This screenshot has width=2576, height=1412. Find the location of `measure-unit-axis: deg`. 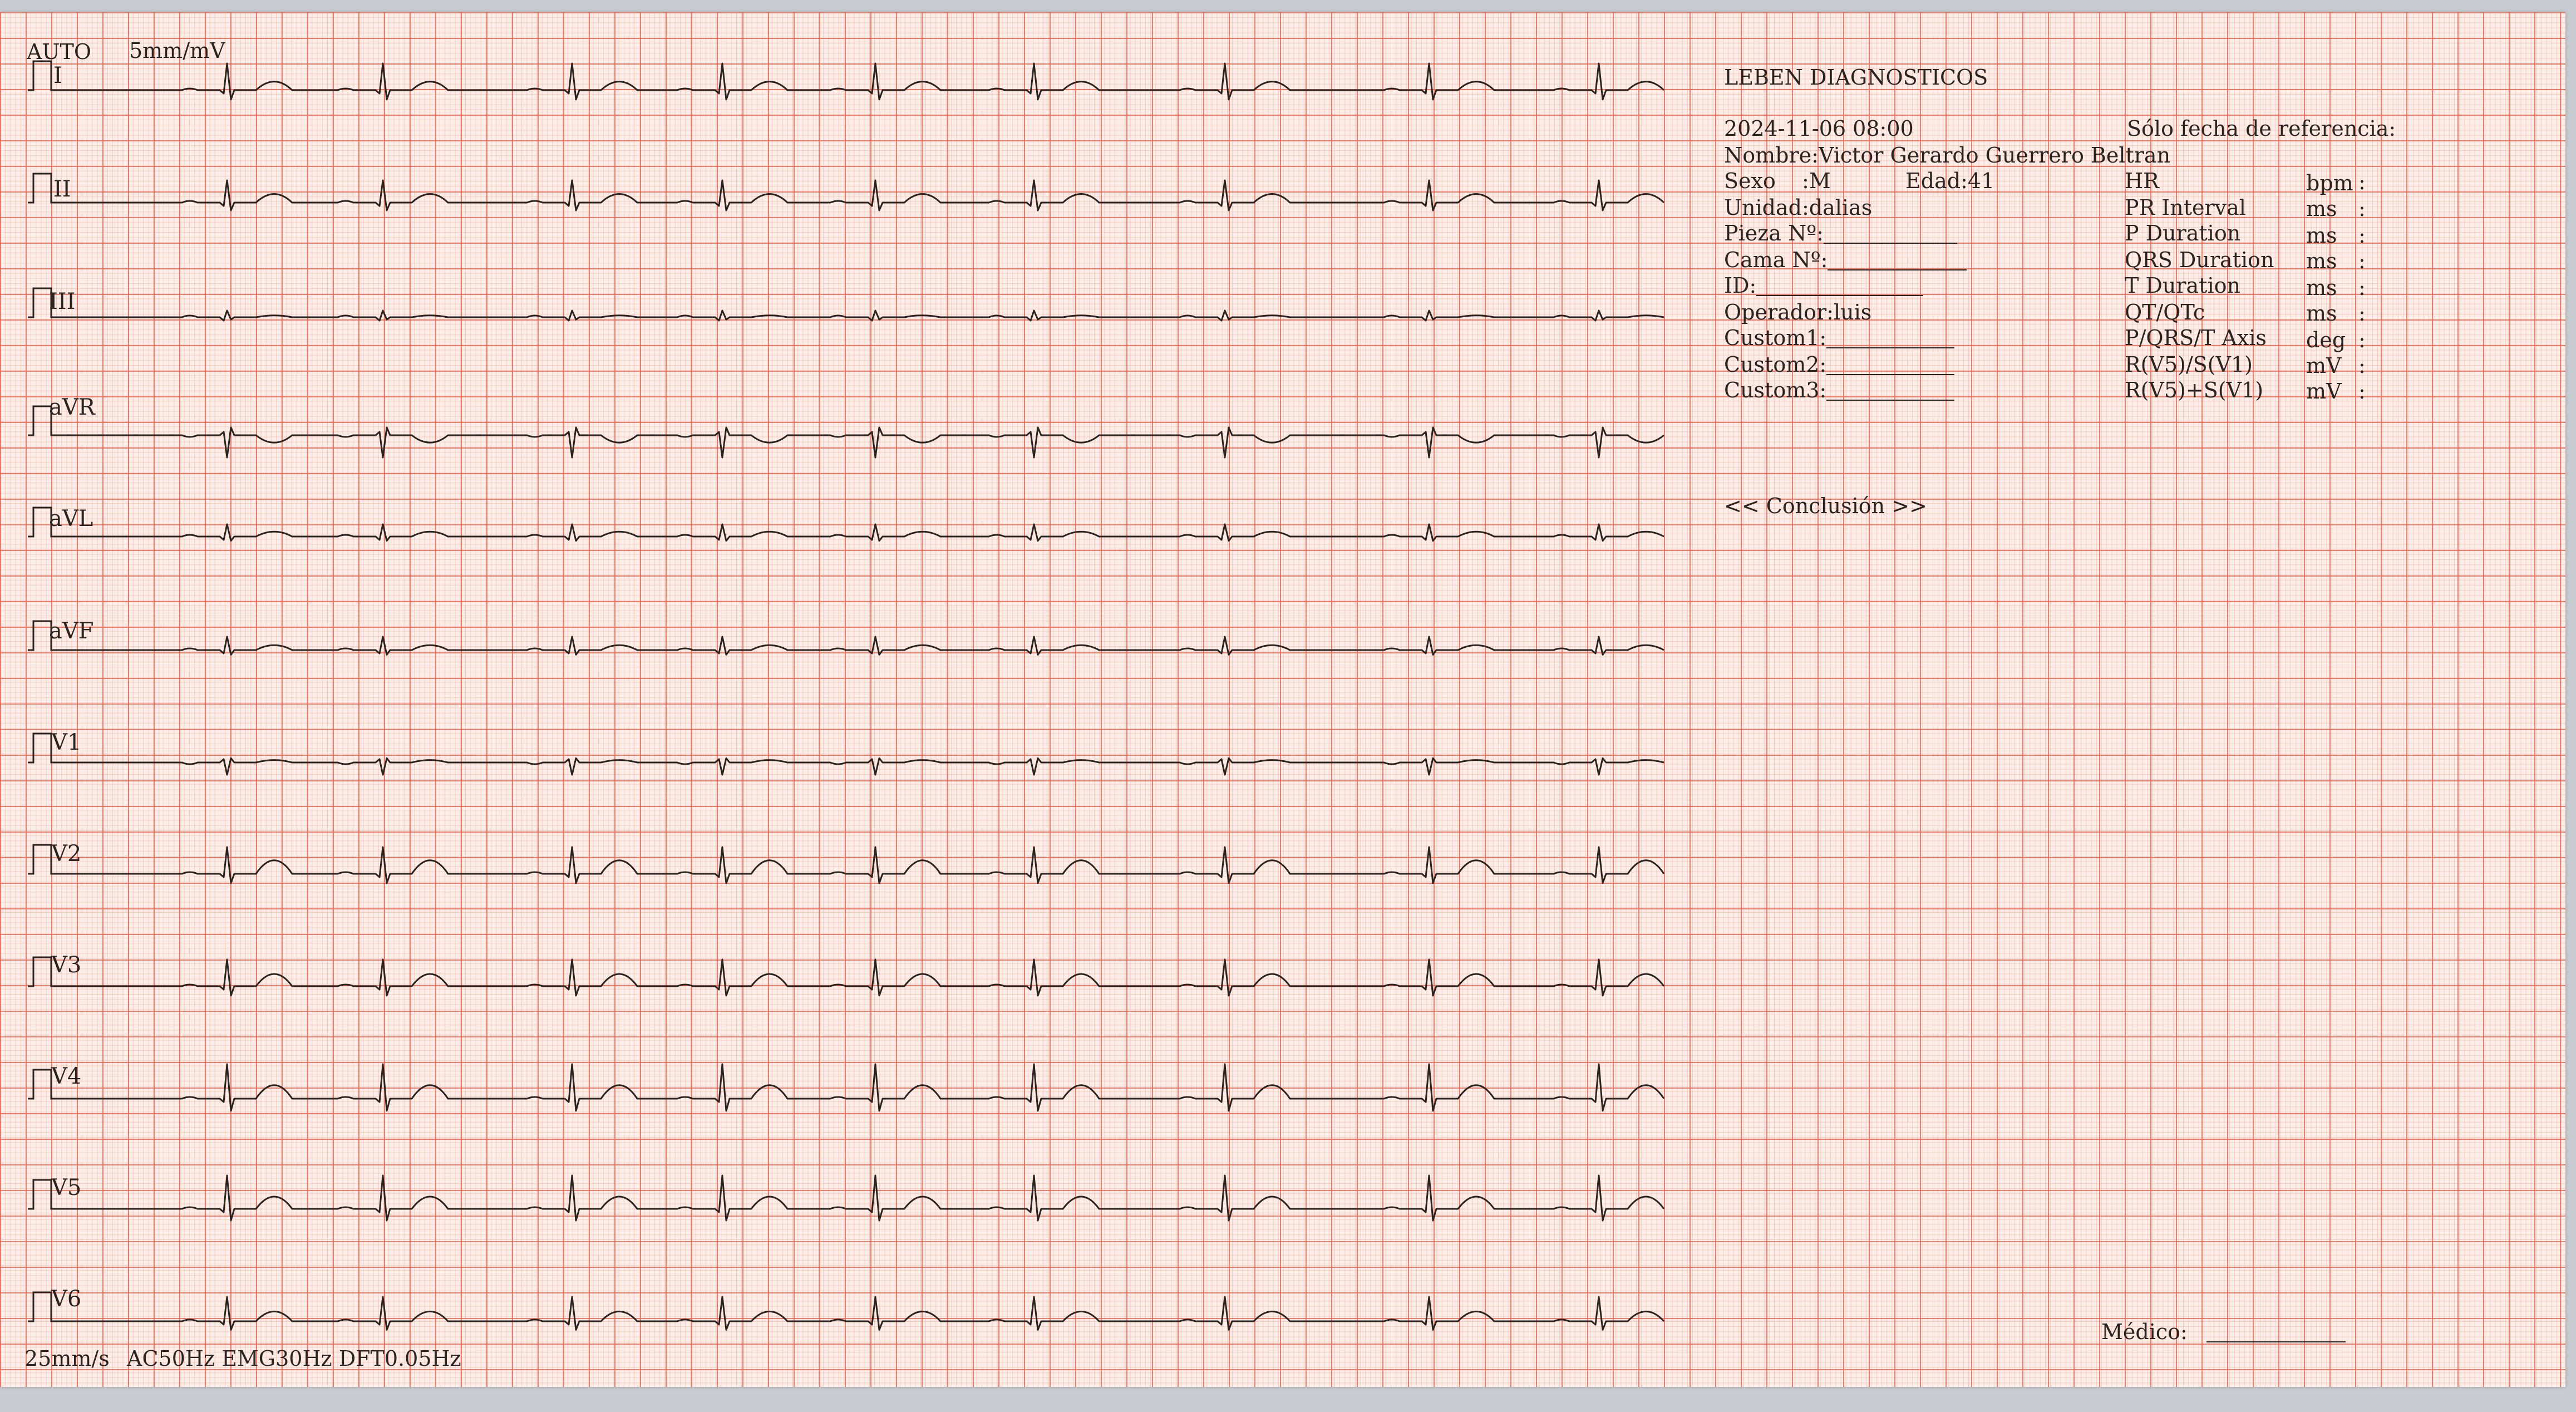

measure-unit-axis: deg is located at coordinates (2326, 340).